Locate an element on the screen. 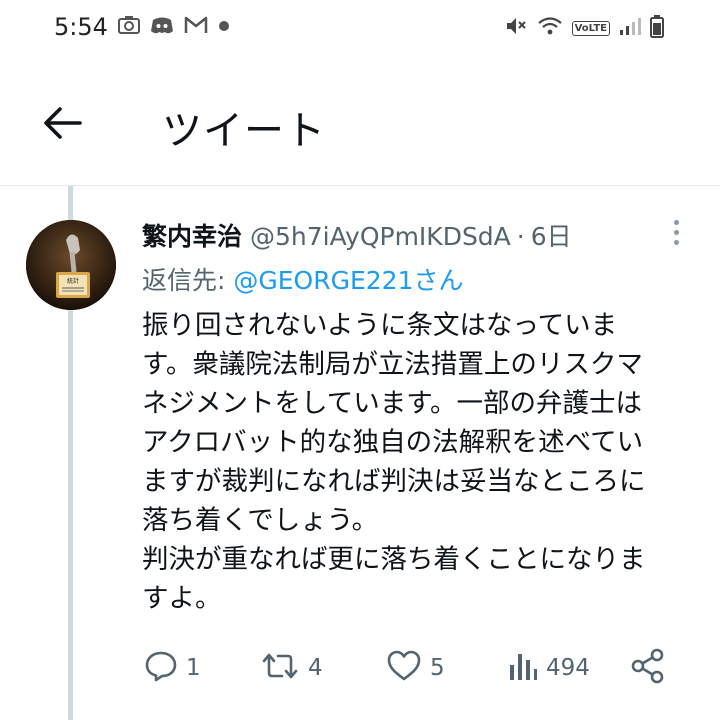  gmail-icon is located at coordinates (196, 27).